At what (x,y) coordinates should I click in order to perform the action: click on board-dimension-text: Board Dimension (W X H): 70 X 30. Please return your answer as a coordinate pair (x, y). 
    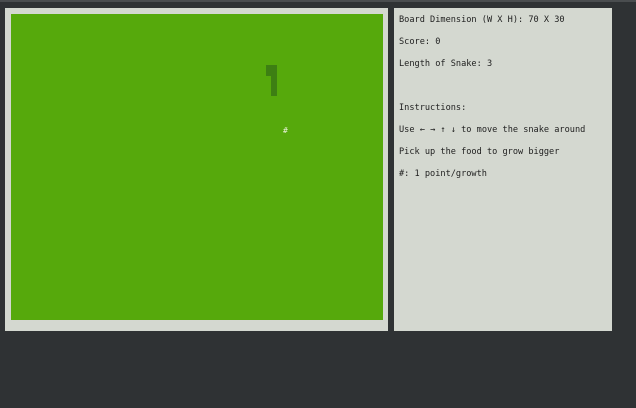
    Looking at the image, I should click on (482, 20).